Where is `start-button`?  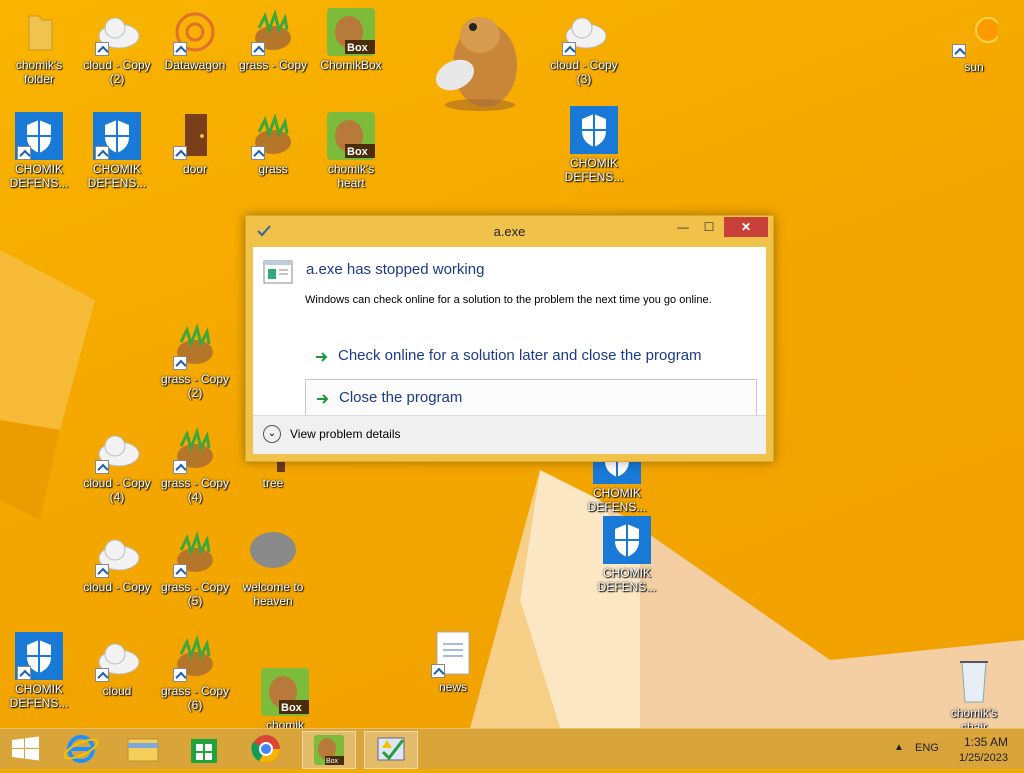 start-button is located at coordinates (26, 749).